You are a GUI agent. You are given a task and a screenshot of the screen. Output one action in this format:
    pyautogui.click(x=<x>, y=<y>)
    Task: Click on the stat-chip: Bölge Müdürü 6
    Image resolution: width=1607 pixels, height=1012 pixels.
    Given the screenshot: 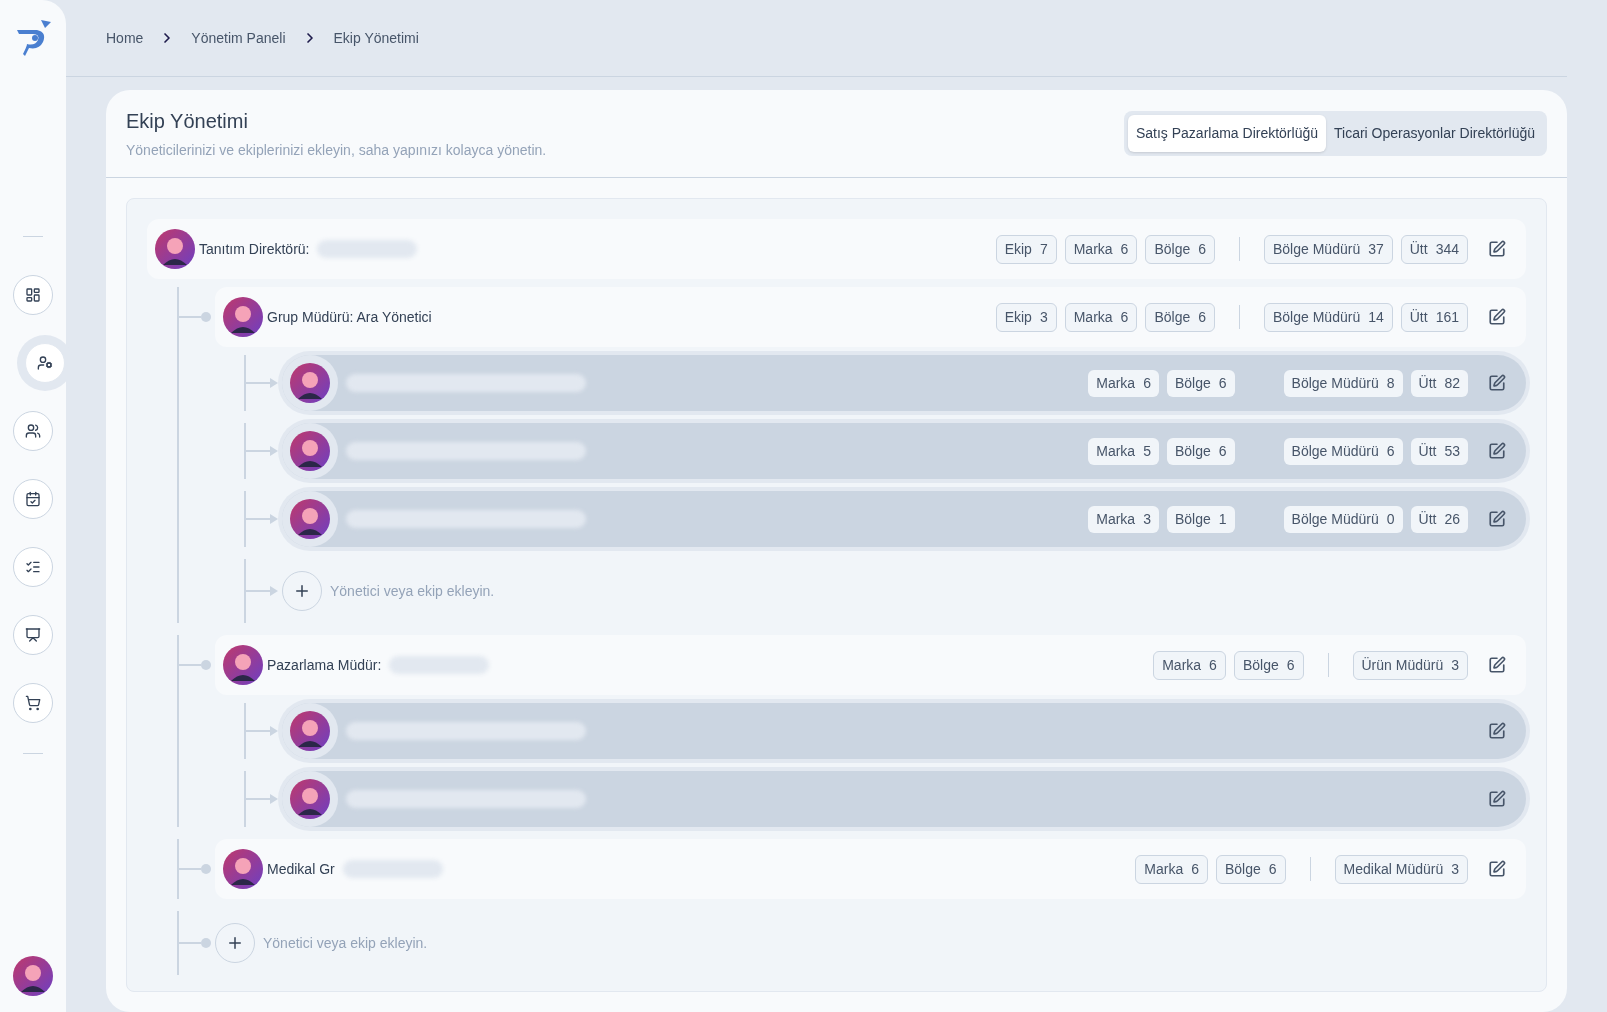 What is the action you would take?
    pyautogui.click(x=1343, y=451)
    